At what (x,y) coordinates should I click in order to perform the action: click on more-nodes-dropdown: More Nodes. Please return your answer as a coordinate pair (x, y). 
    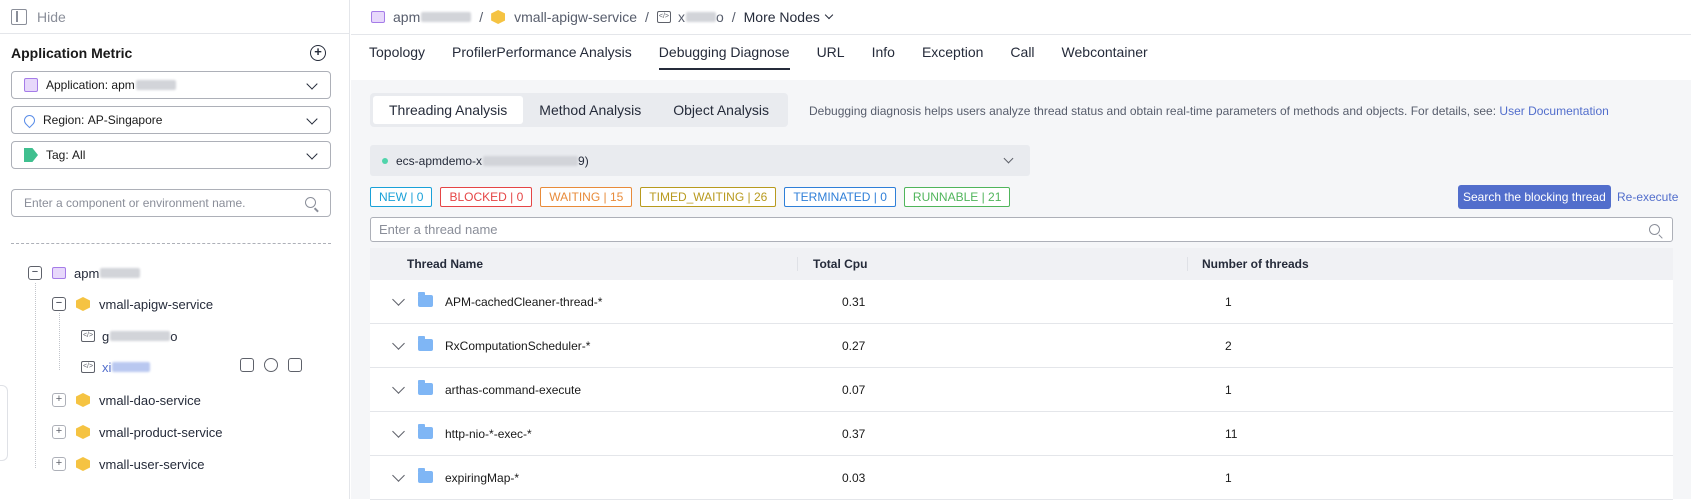
    Looking at the image, I should click on (782, 17).